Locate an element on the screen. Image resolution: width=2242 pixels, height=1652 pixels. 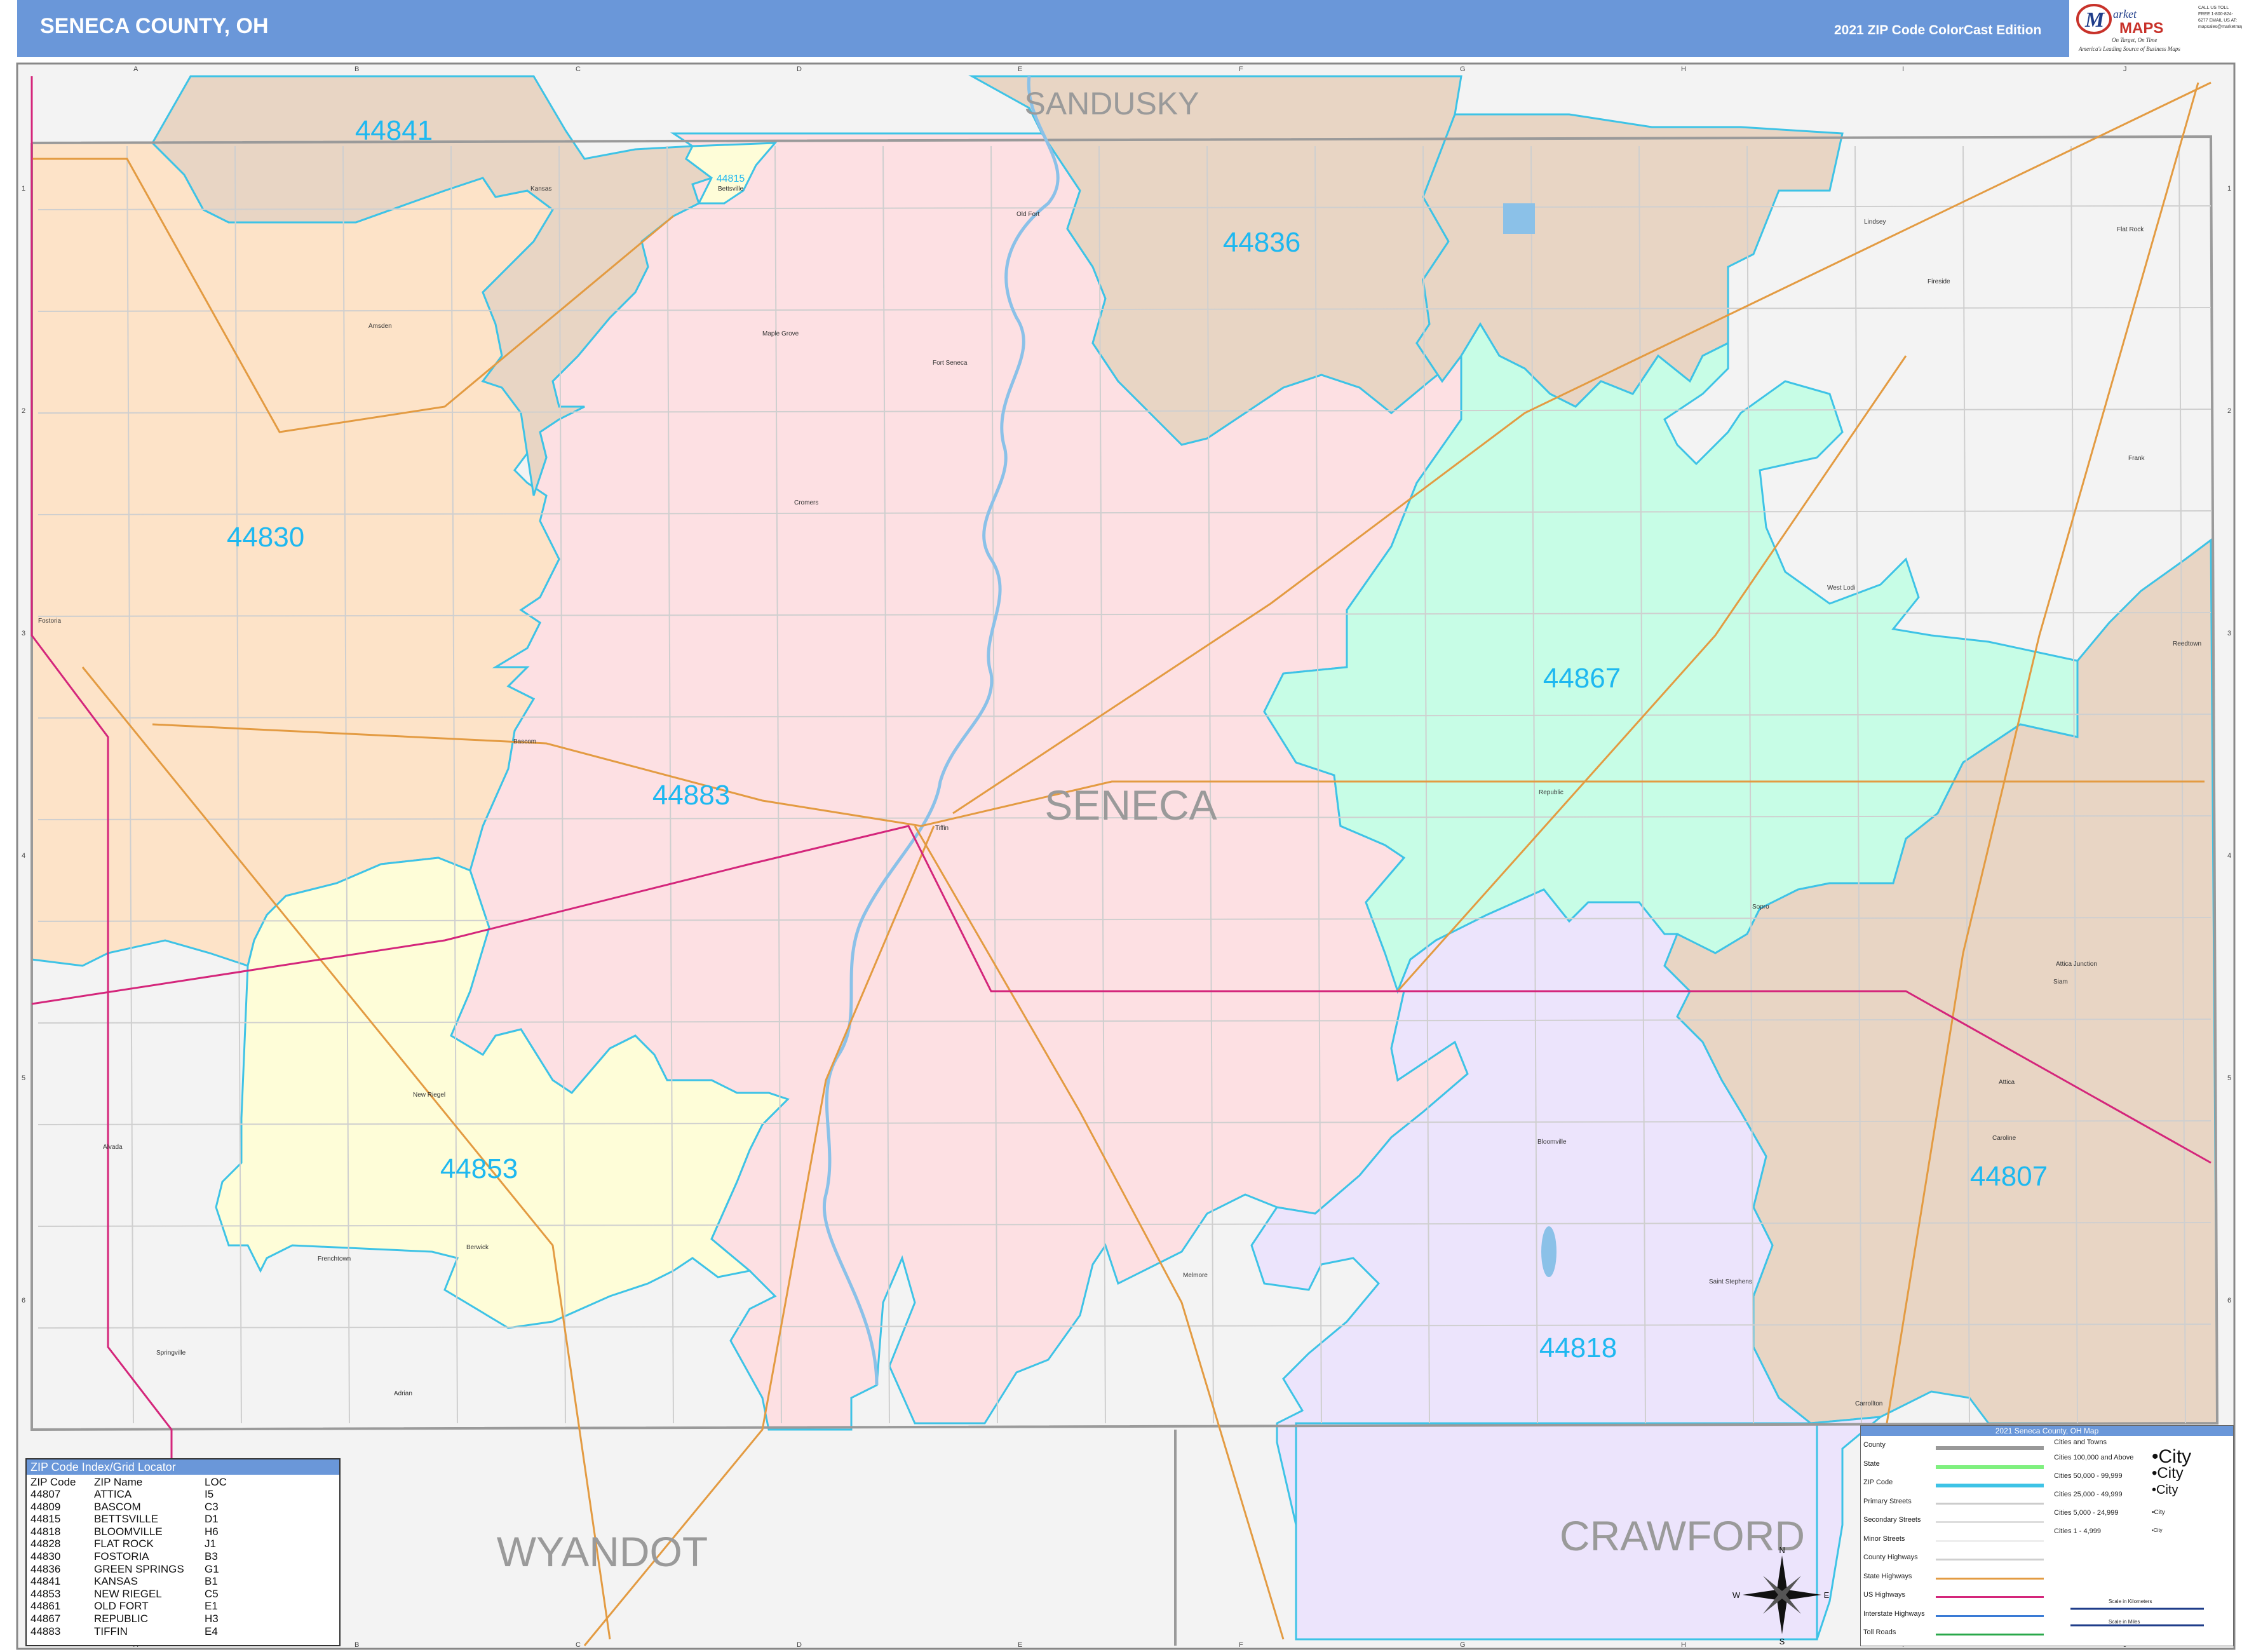
index-name: GREEN SPRINGS is located at coordinates (139, 1569).